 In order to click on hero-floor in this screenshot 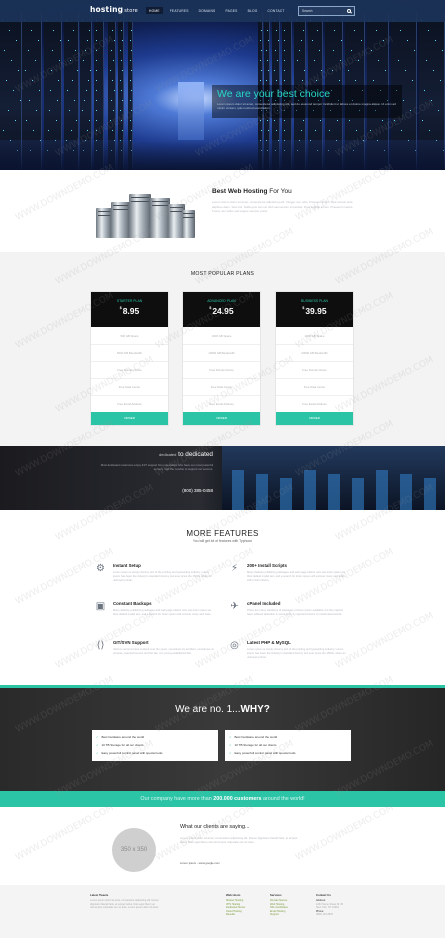, I will do `click(222, 155)`.